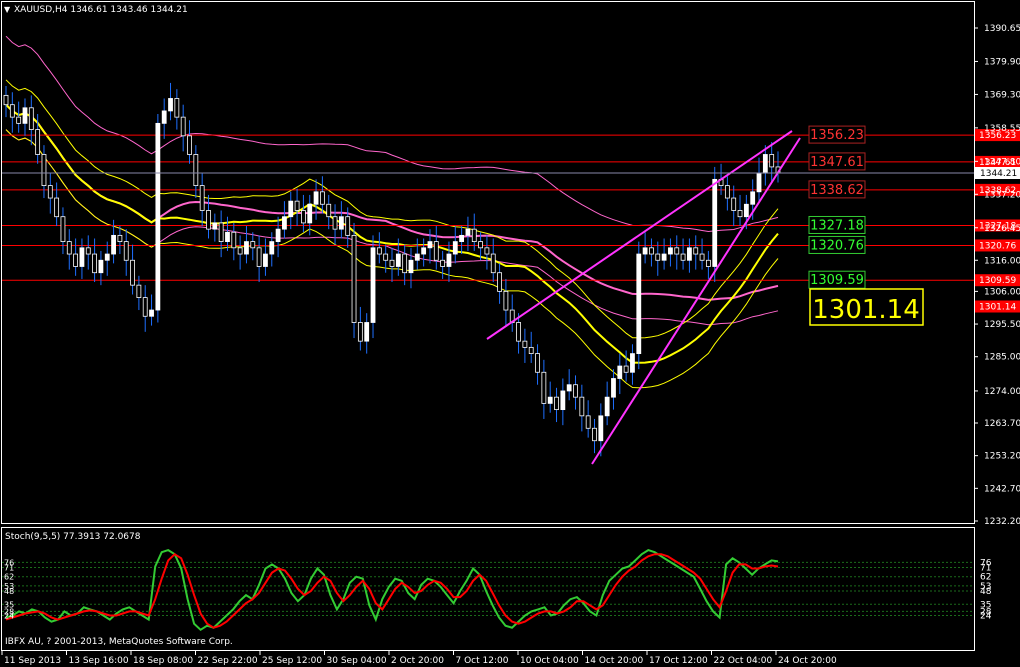 The height and width of the screenshot is (667, 1020). What do you see at coordinates (614, 661) in the screenshot?
I see `time-tick-label: 14 Oct 20:00` at bounding box center [614, 661].